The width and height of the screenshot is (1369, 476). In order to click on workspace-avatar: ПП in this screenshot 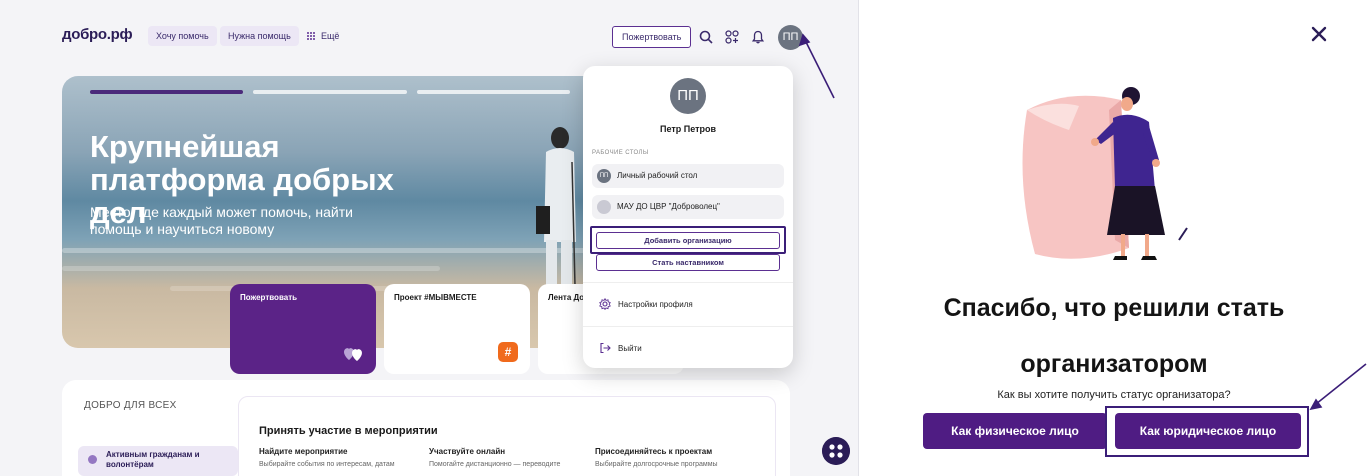, I will do `click(604, 176)`.